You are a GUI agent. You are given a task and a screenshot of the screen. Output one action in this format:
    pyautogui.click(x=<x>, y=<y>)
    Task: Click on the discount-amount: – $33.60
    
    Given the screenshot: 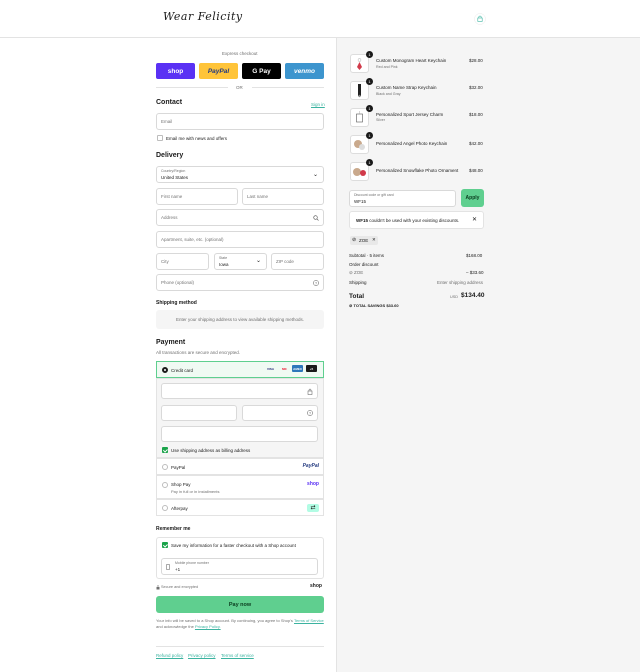 What is the action you would take?
    pyautogui.click(x=475, y=272)
    